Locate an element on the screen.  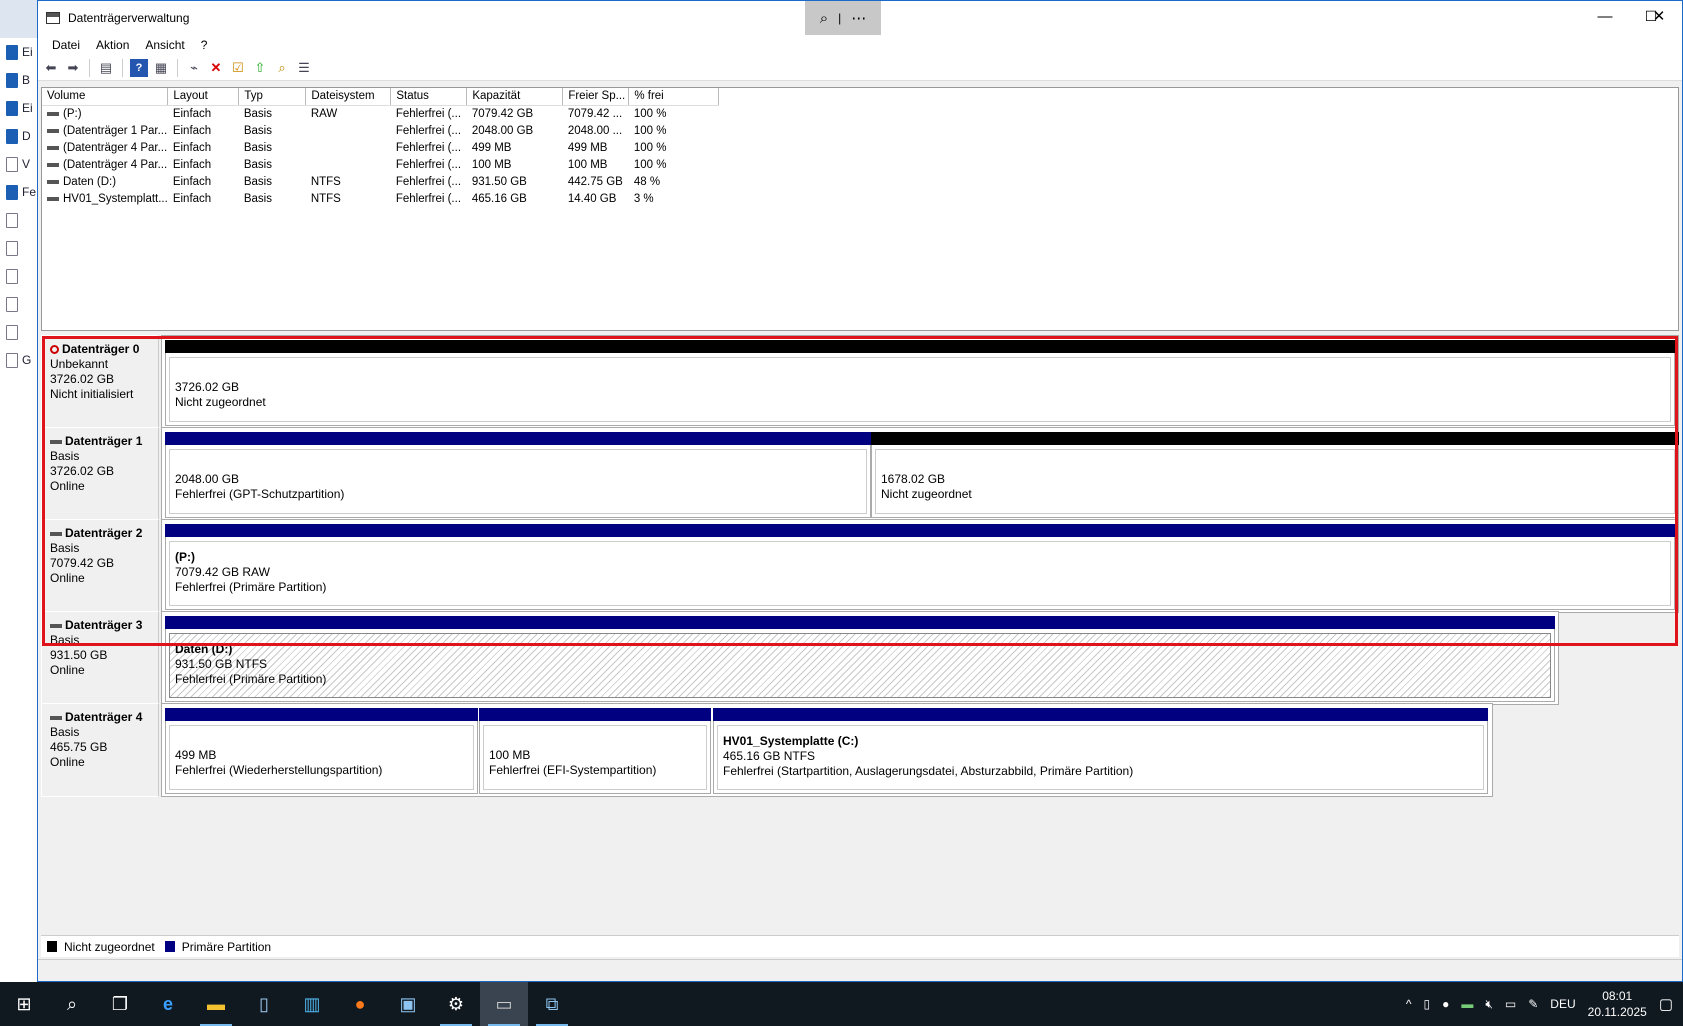
task-view-icon: ❐ is located at coordinates (120, 1004).